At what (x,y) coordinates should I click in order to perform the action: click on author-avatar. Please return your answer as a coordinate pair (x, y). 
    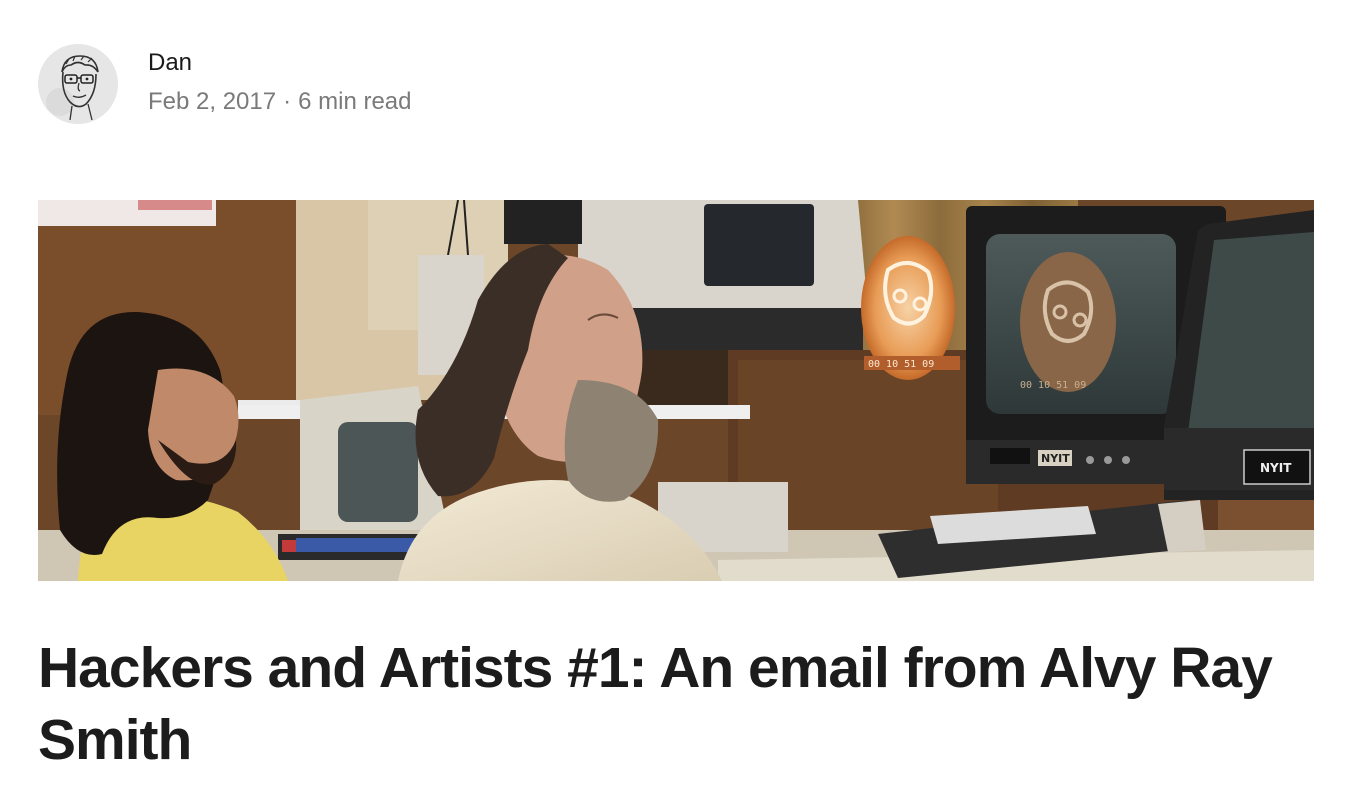
    Looking at the image, I should click on (78, 84).